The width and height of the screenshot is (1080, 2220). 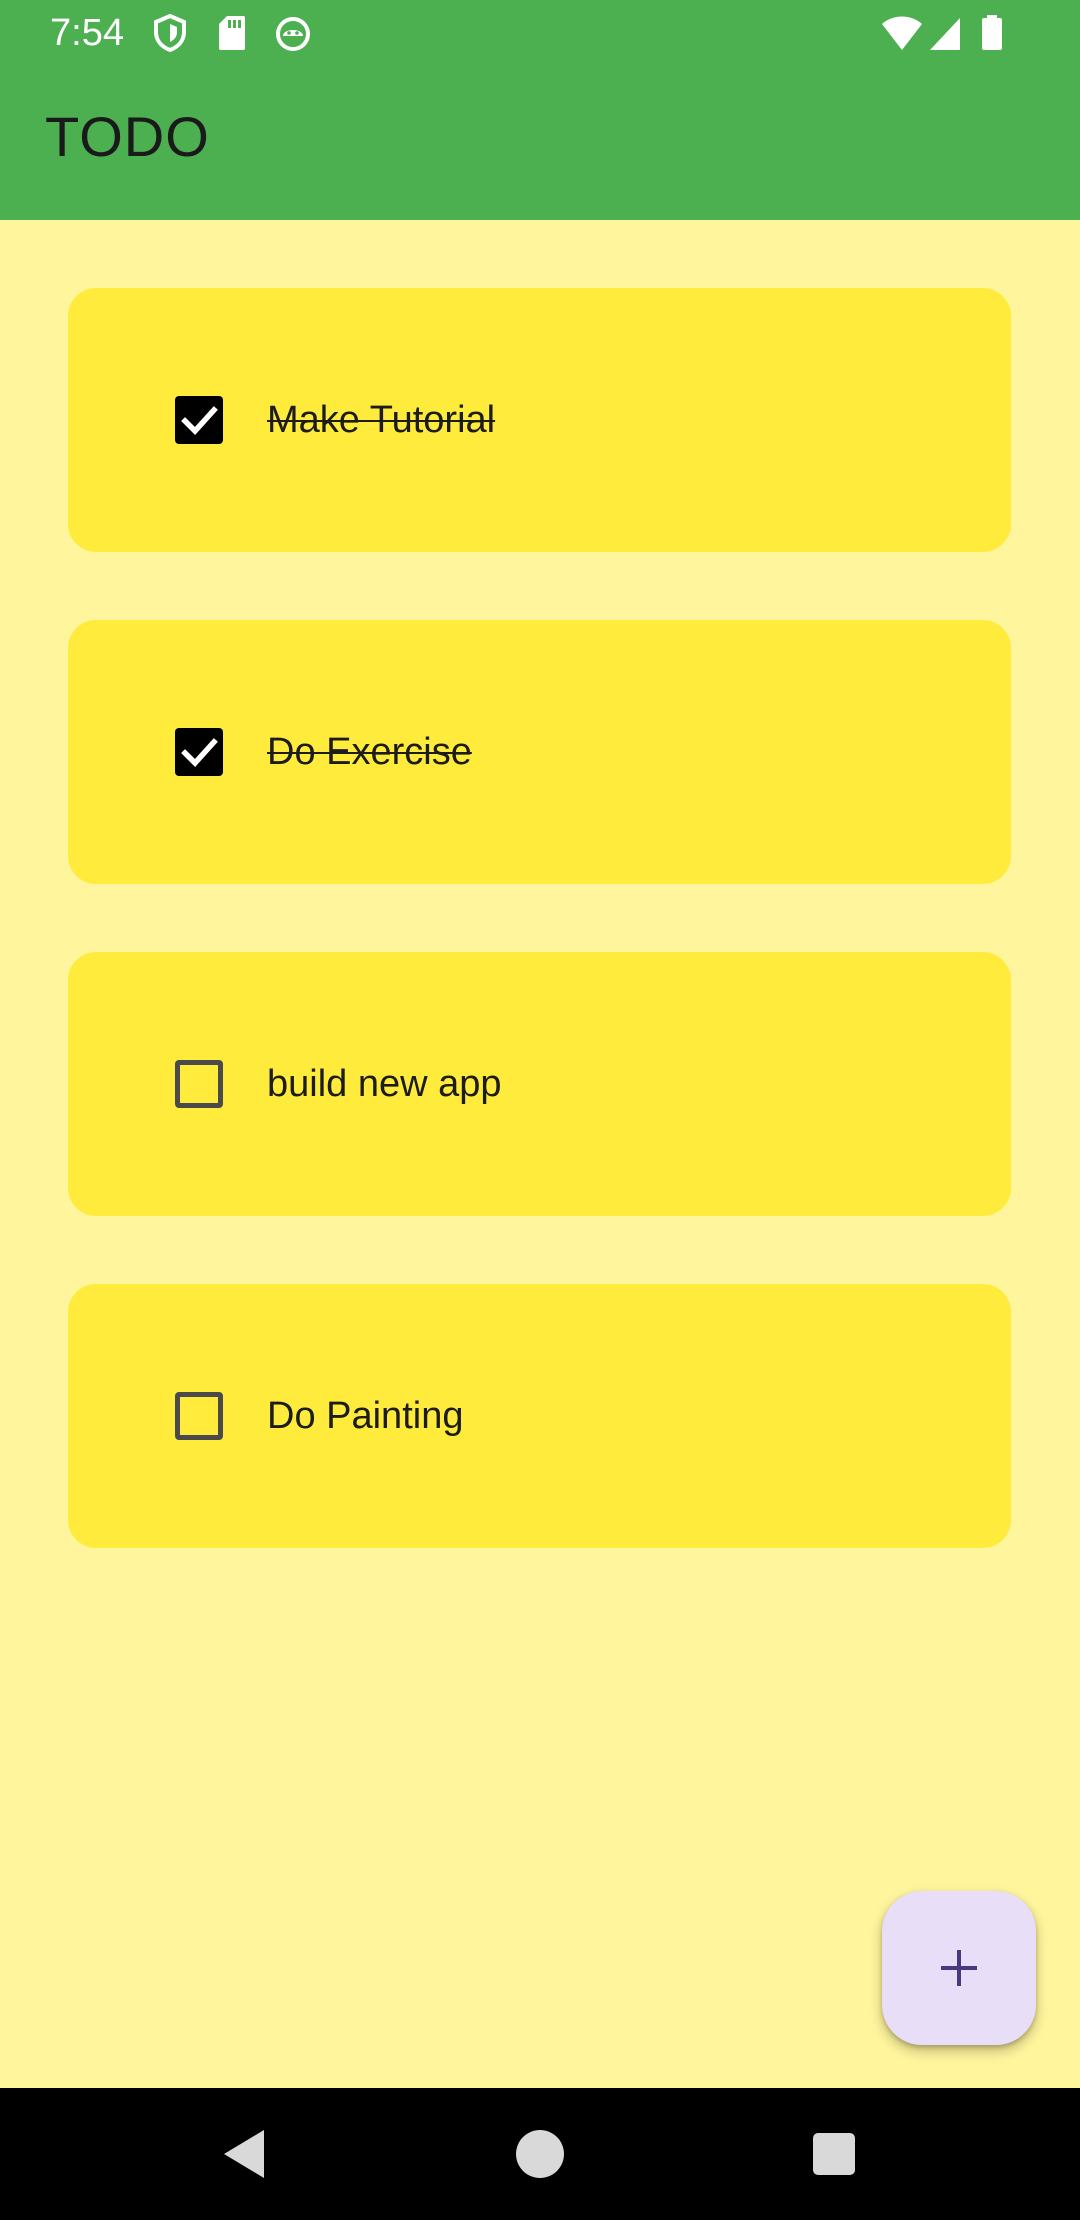 What do you see at coordinates (902, 33) in the screenshot?
I see `wifi-icon` at bounding box center [902, 33].